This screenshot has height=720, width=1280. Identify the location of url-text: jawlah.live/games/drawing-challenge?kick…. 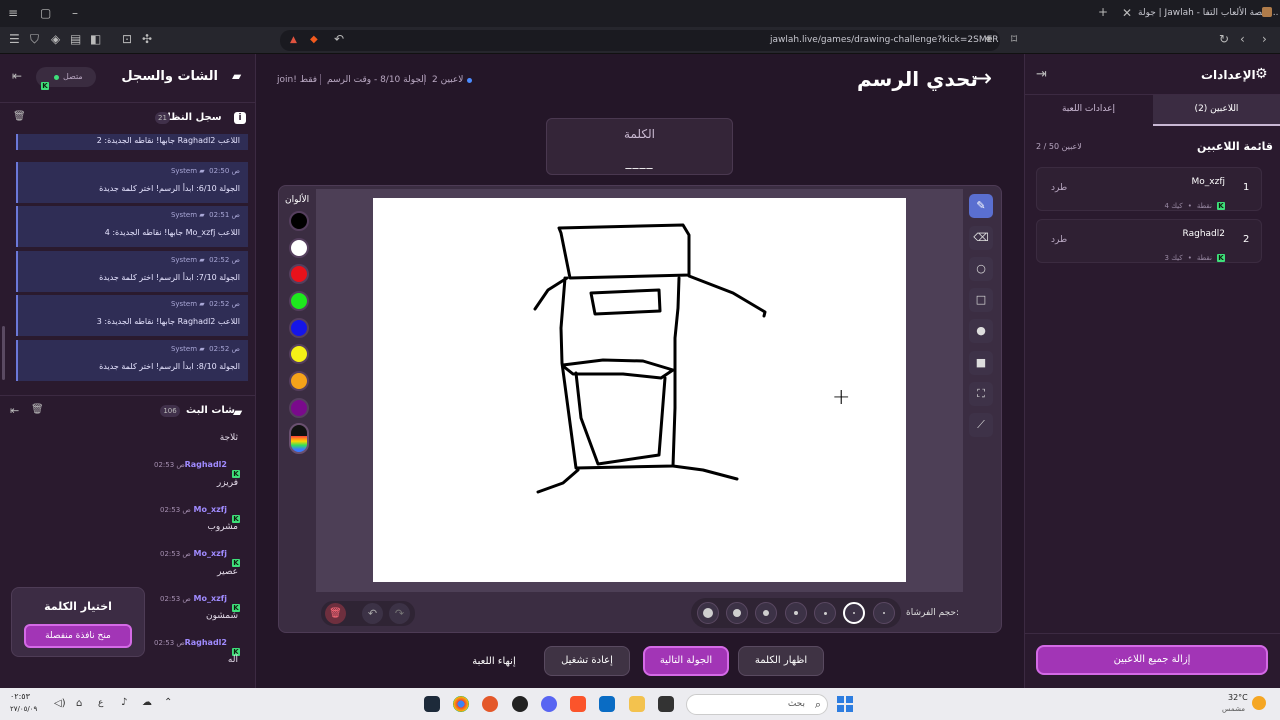
(884, 40).